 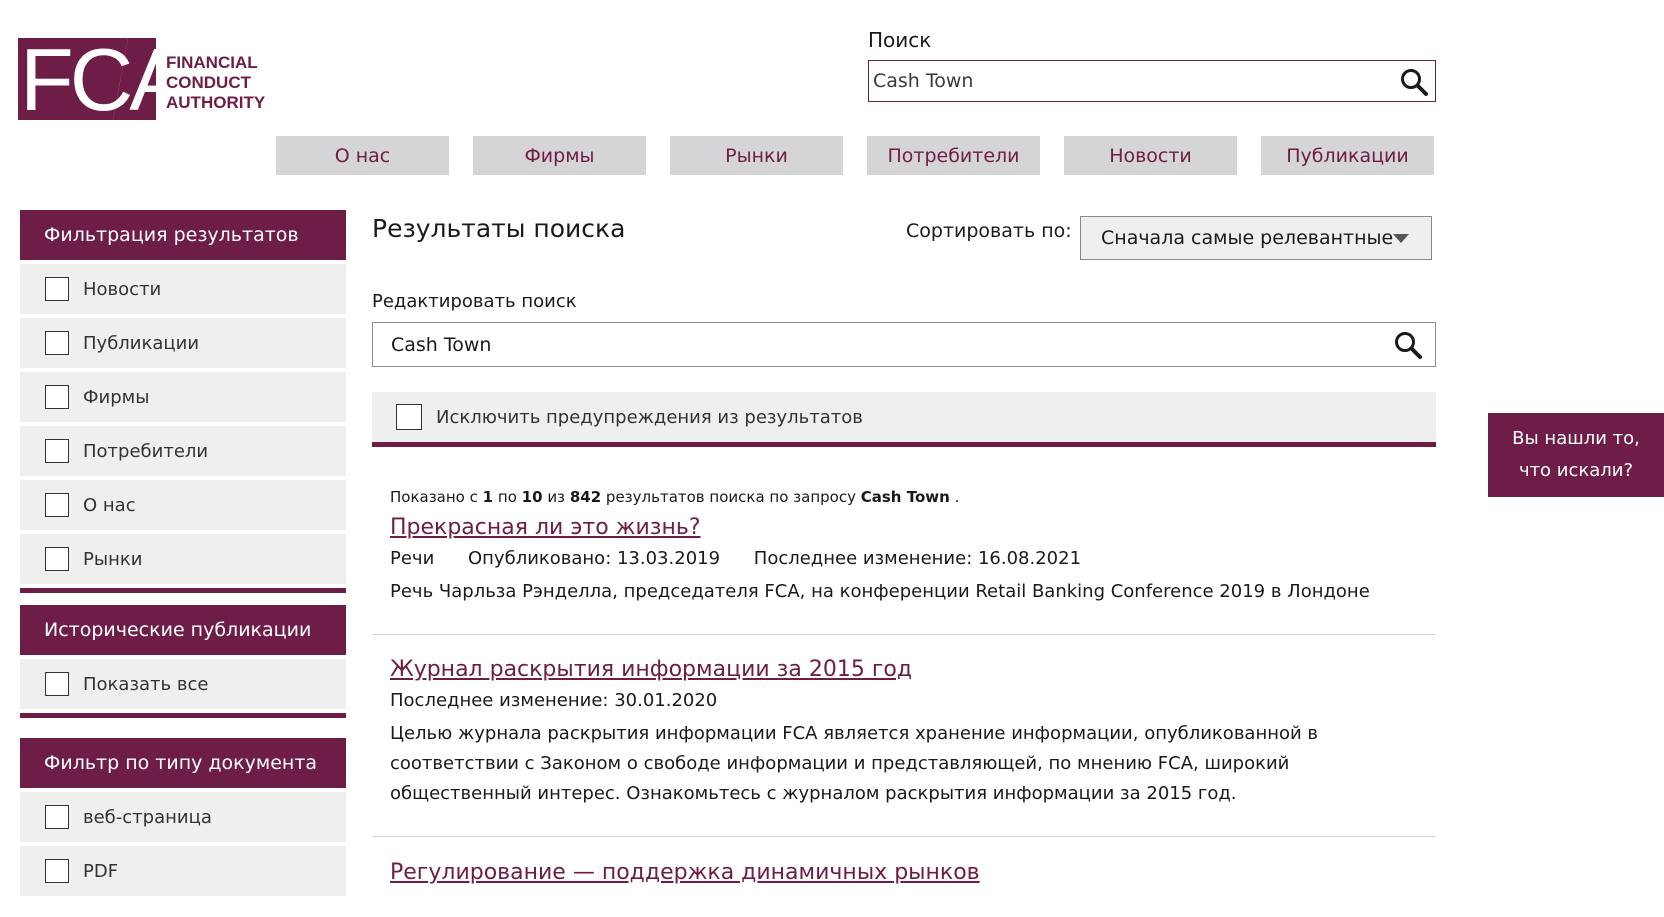 What do you see at coordinates (559, 155) in the screenshot?
I see `nav-item-firms: Фирмы` at bounding box center [559, 155].